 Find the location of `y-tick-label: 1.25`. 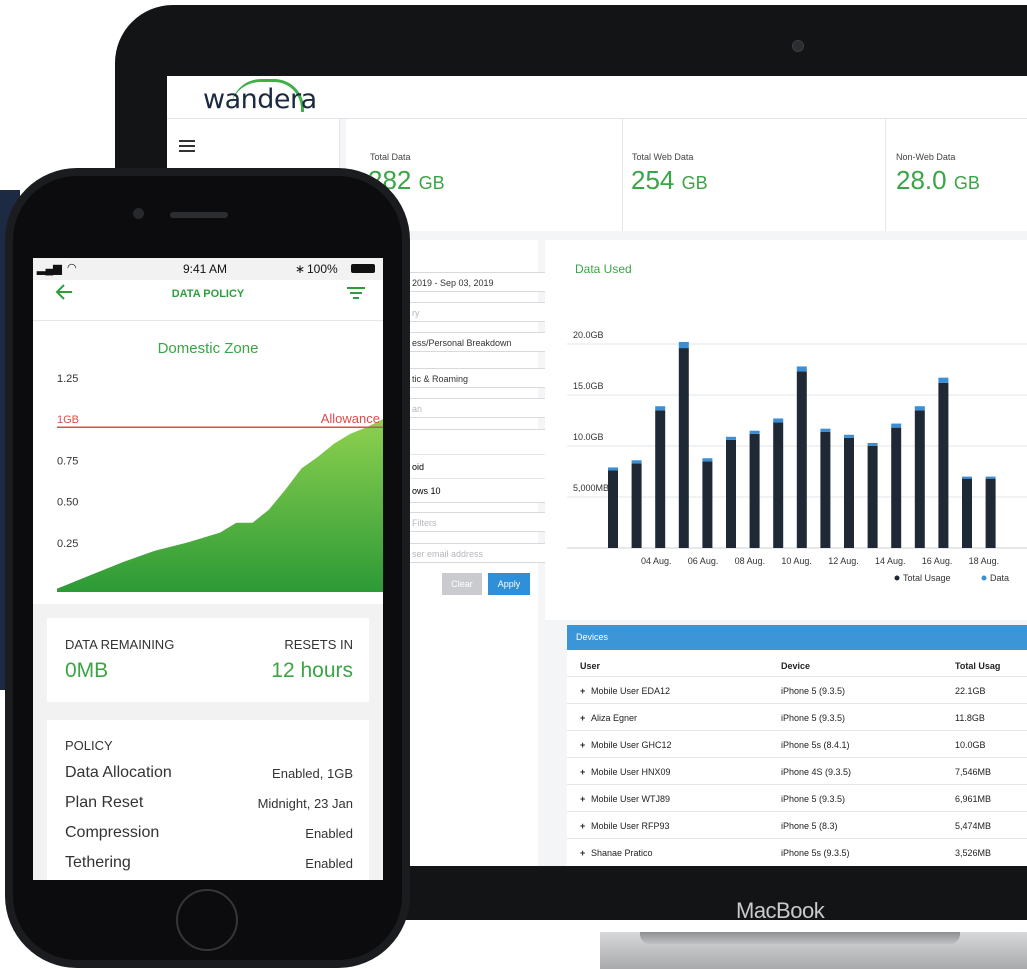

y-tick-label: 1.25 is located at coordinates (67, 379).